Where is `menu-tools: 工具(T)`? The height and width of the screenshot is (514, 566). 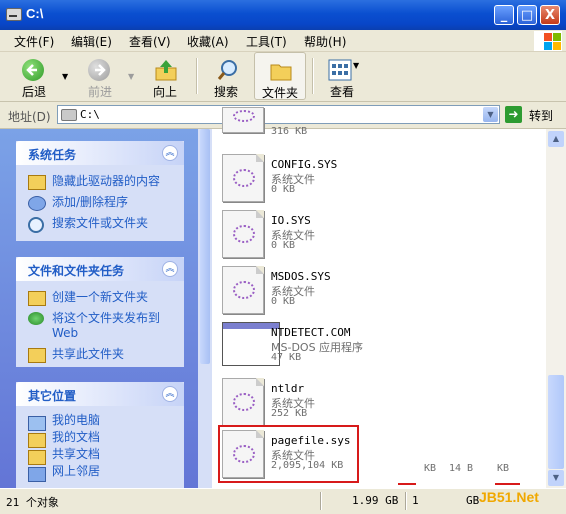 menu-tools: 工具(T) is located at coordinates (266, 41).